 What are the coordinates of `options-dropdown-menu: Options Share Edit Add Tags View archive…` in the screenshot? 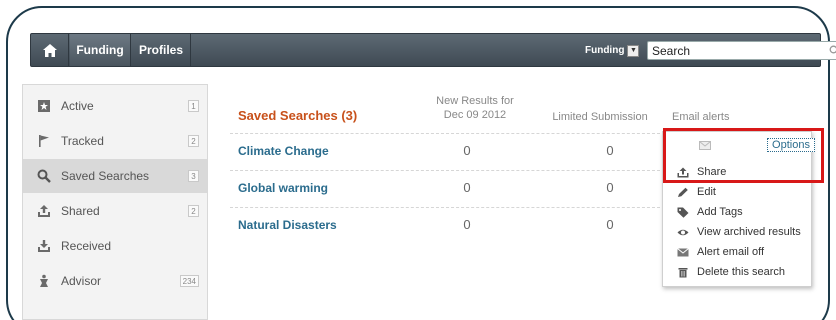 It's located at (738, 209).